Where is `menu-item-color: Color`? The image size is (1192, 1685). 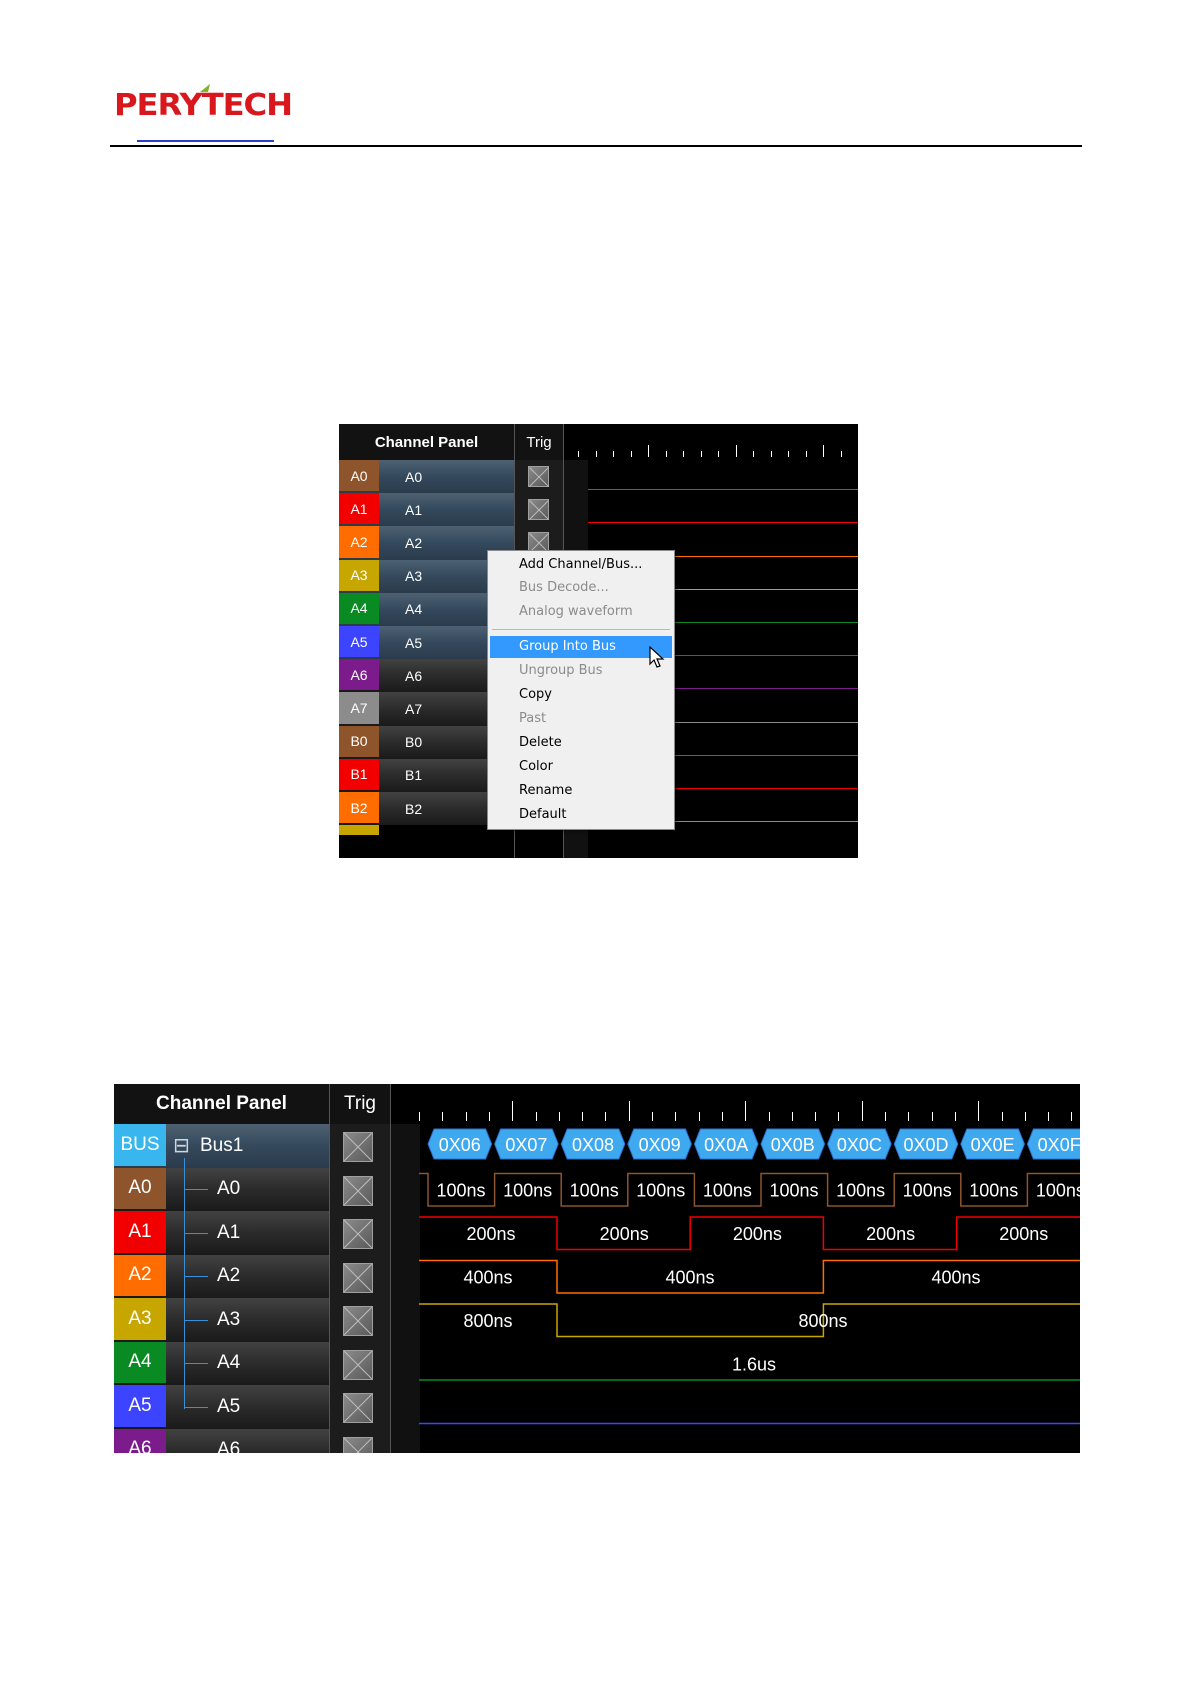
menu-item-color: Color is located at coordinates (581, 766).